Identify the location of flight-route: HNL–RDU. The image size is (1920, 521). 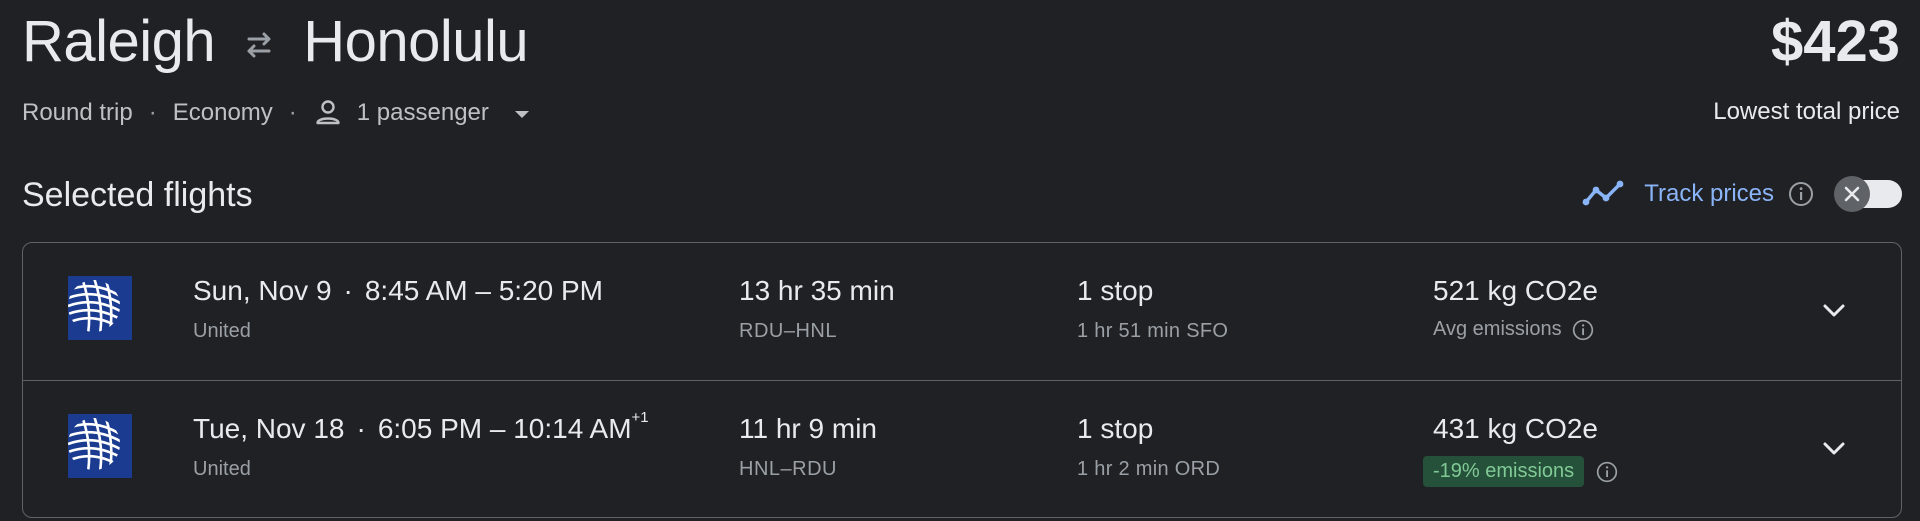
(788, 469).